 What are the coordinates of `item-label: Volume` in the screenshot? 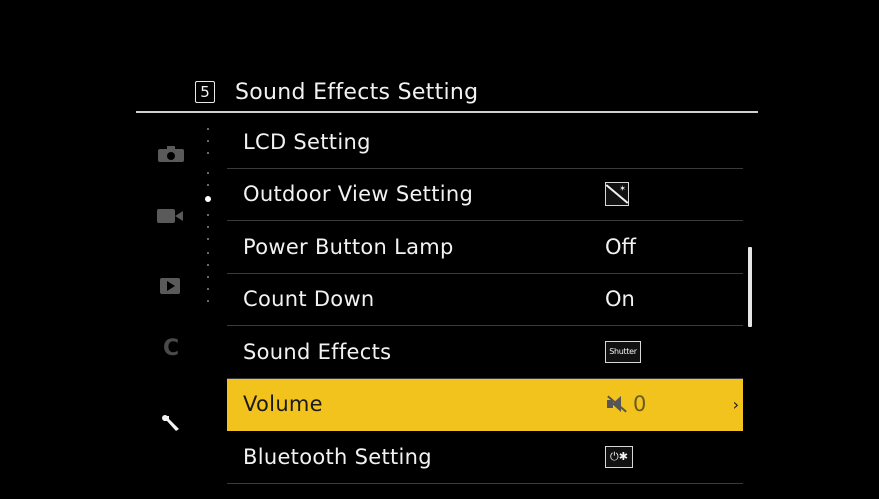 It's located at (283, 404).